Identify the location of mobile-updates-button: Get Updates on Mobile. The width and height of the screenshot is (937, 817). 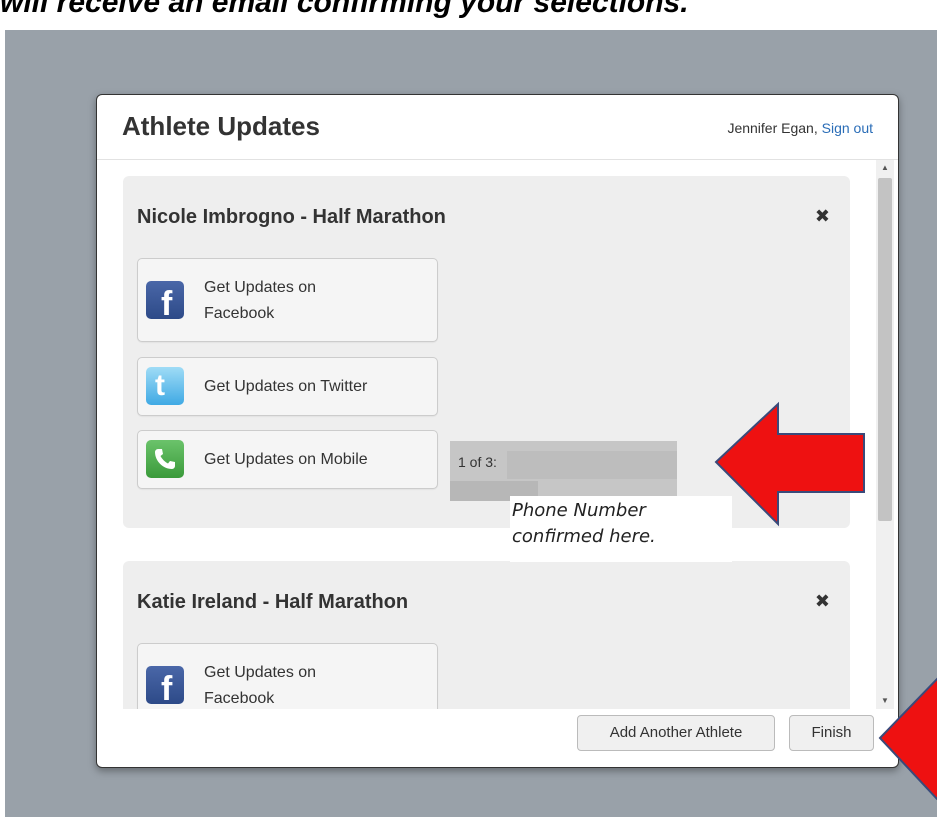
(287, 459).